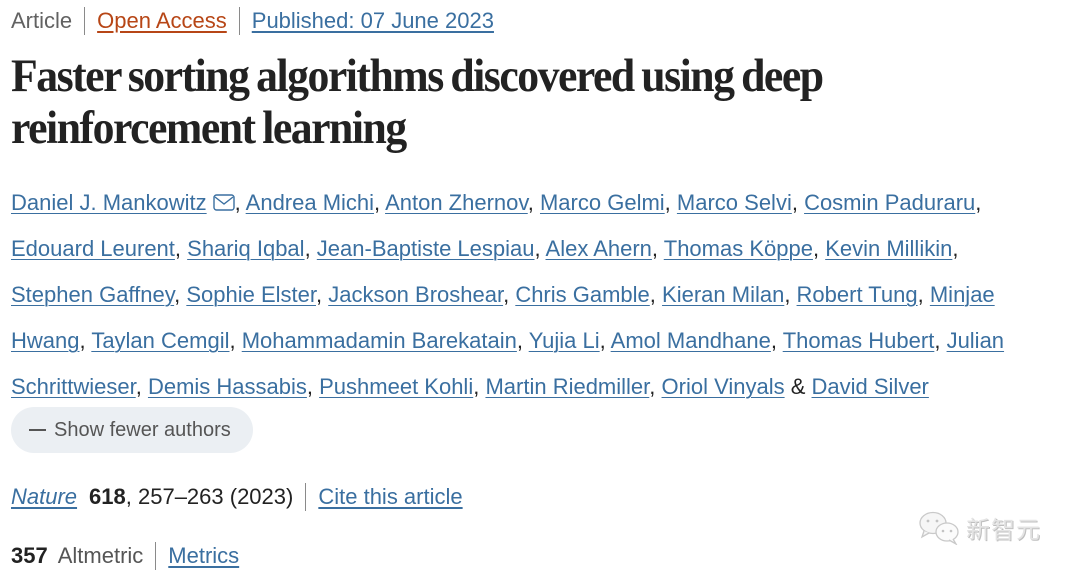 Image resolution: width=1080 pixels, height=574 pixels. What do you see at coordinates (223, 202) in the screenshot?
I see `envelope-icon` at bounding box center [223, 202].